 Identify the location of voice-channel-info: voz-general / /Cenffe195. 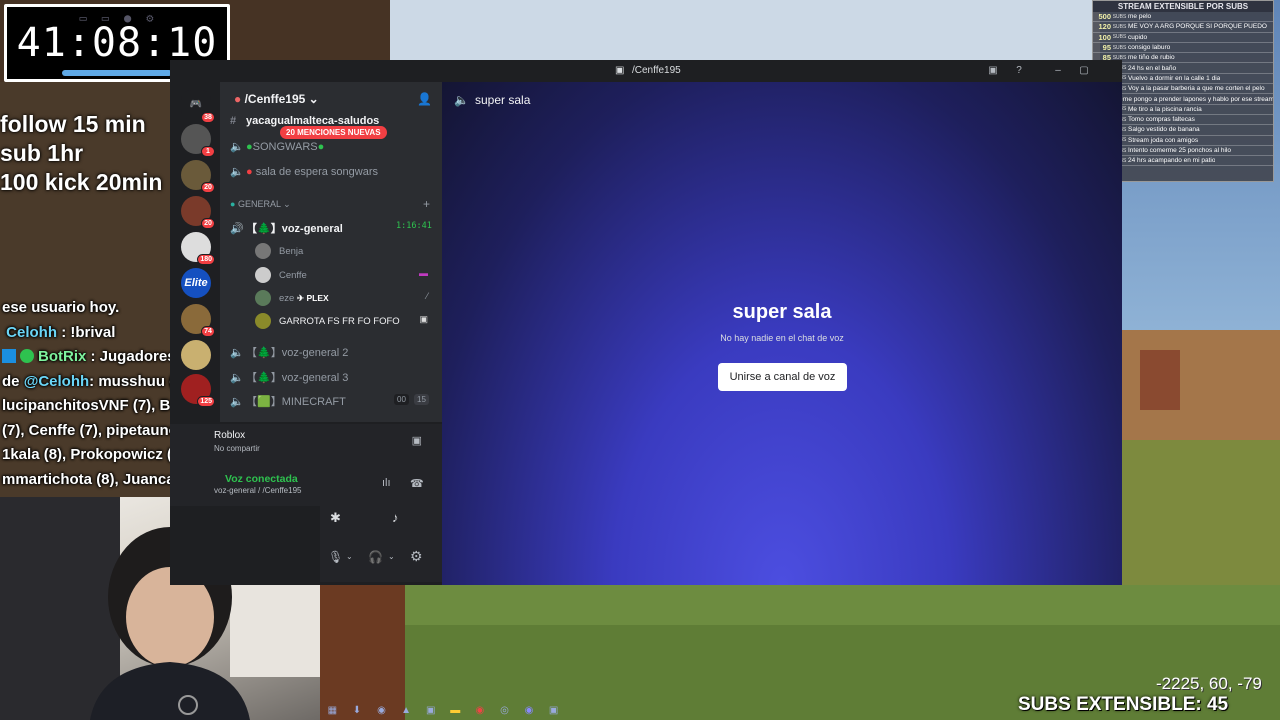
(257, 490).